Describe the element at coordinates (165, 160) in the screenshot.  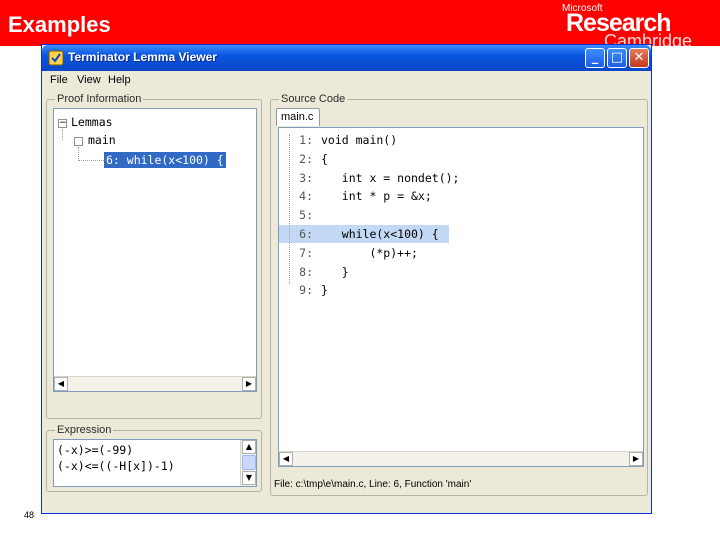
I see `tree-node-selected: 6: while(x<100) {` at that location.